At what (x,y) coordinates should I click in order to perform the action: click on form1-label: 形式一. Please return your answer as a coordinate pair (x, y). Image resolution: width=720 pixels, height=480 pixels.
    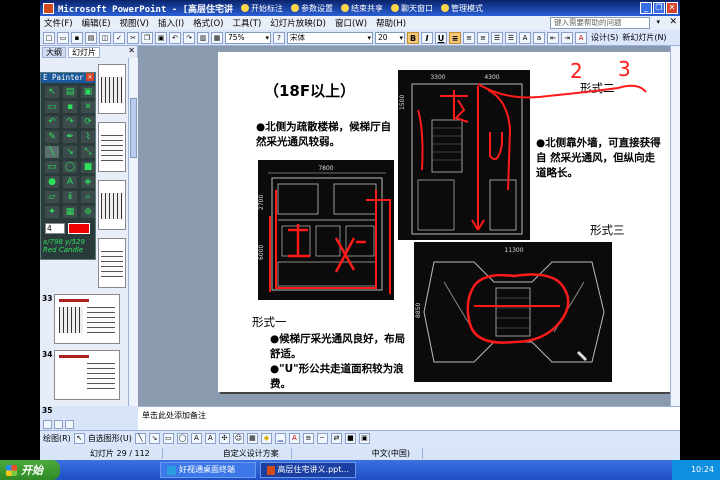
    Looking at the image, I should click on (269, 322).